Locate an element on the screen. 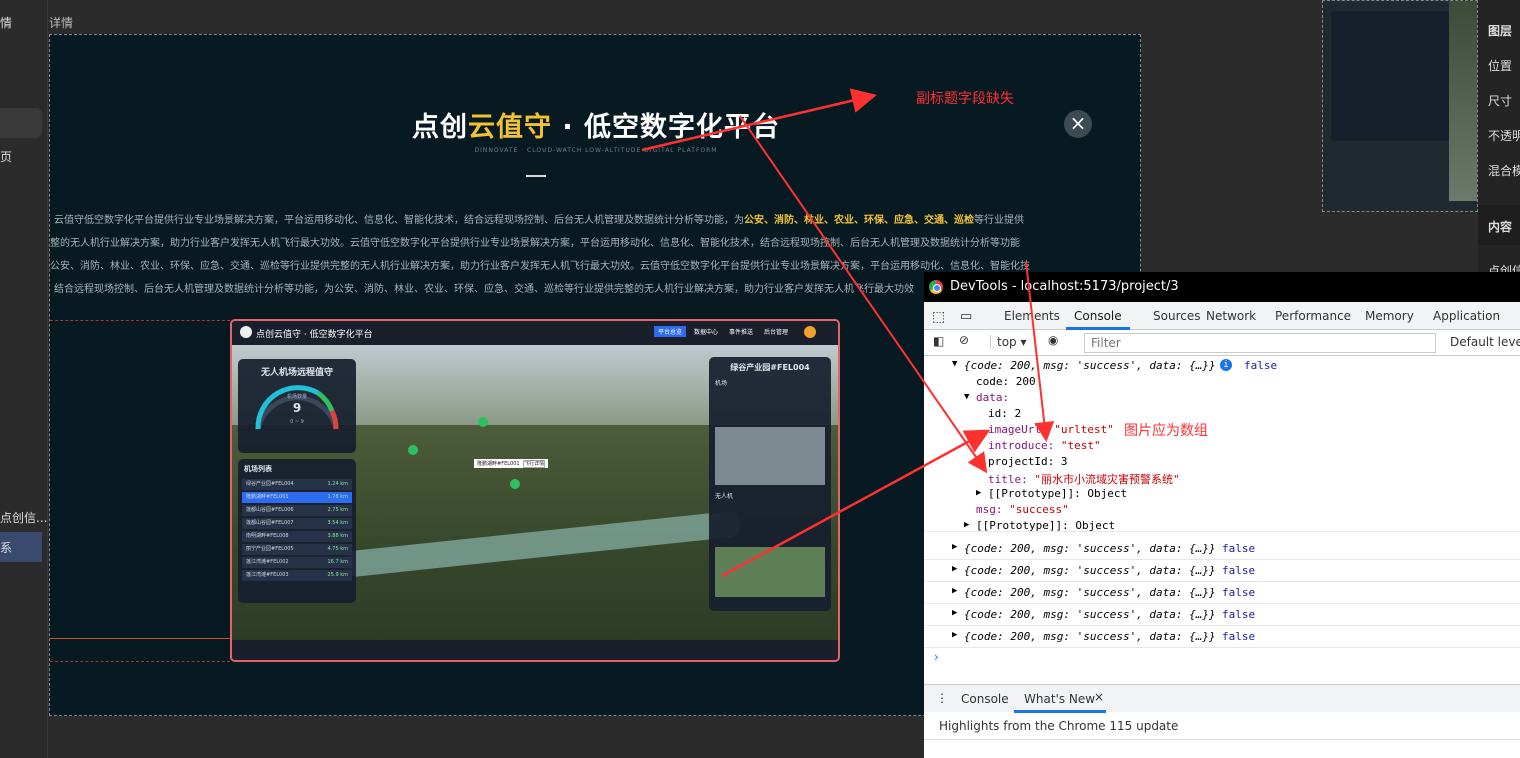 The image size is (1520, 758). annotation-subtitle-missing: 副标题字段缺失 is located at coordinates (965, 99).